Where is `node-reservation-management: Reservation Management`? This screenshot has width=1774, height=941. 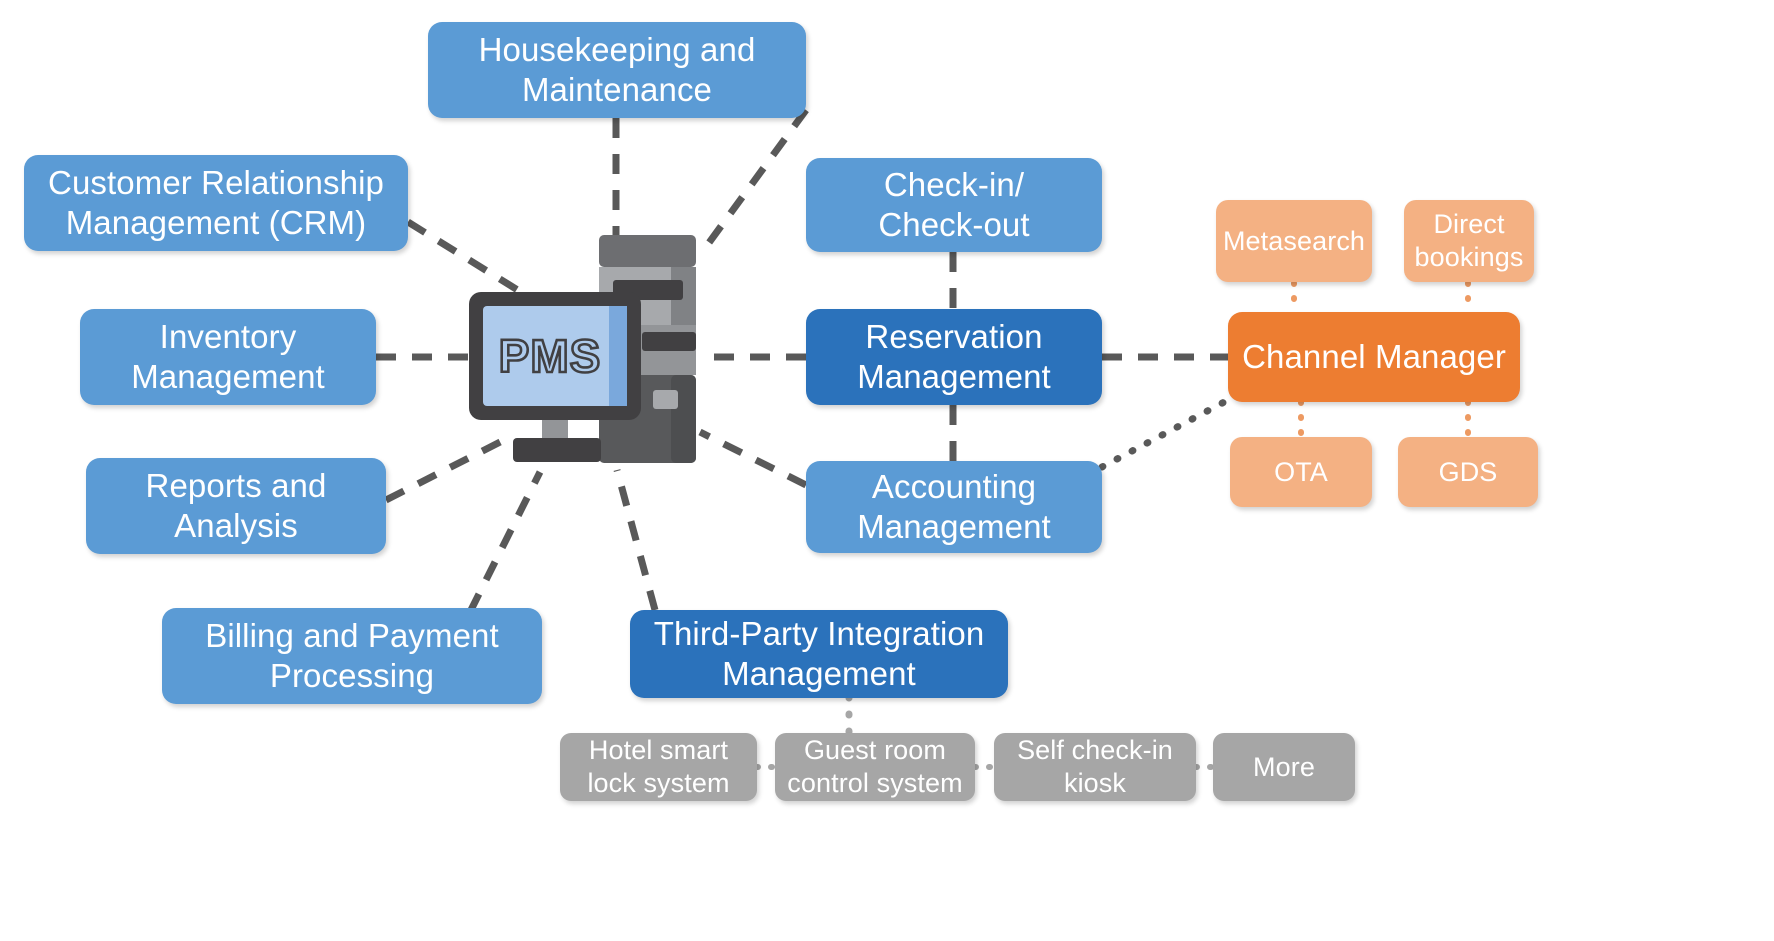 node-reservation-management: Reservation Management is located at coordinates (954, 357).